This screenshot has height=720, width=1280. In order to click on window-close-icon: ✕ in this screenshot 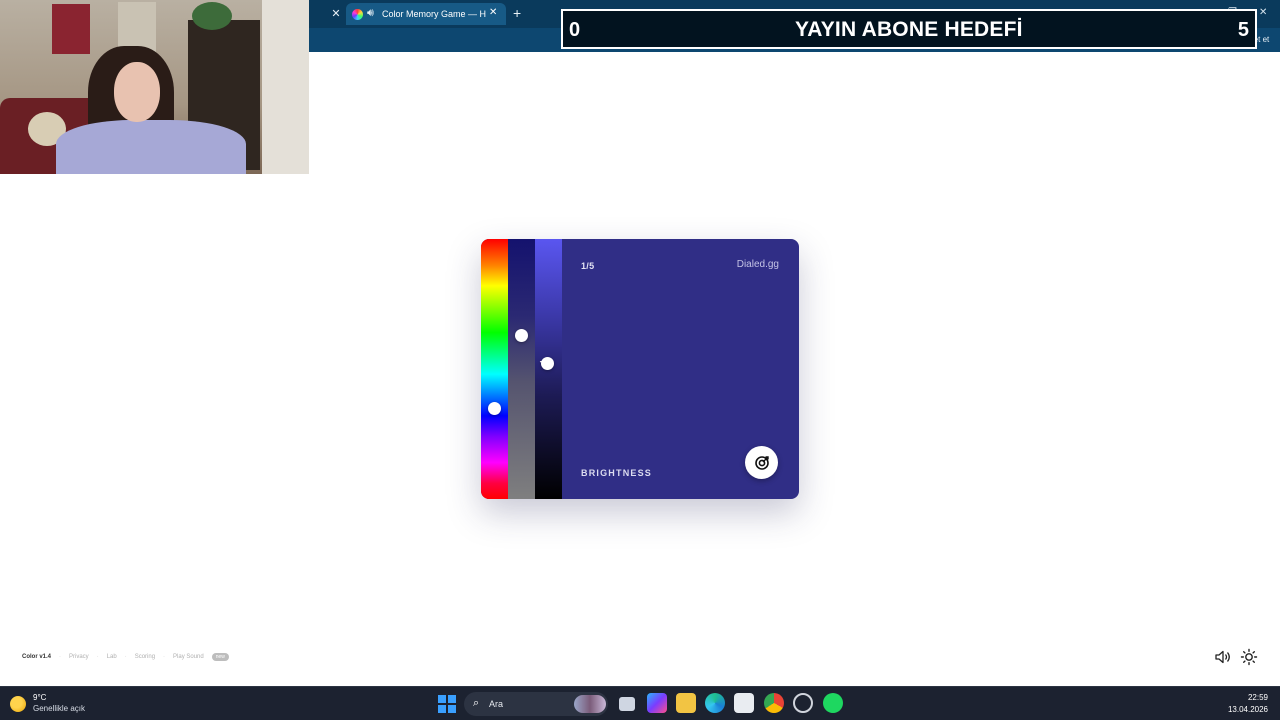, I will do `click(1263, 12)`.